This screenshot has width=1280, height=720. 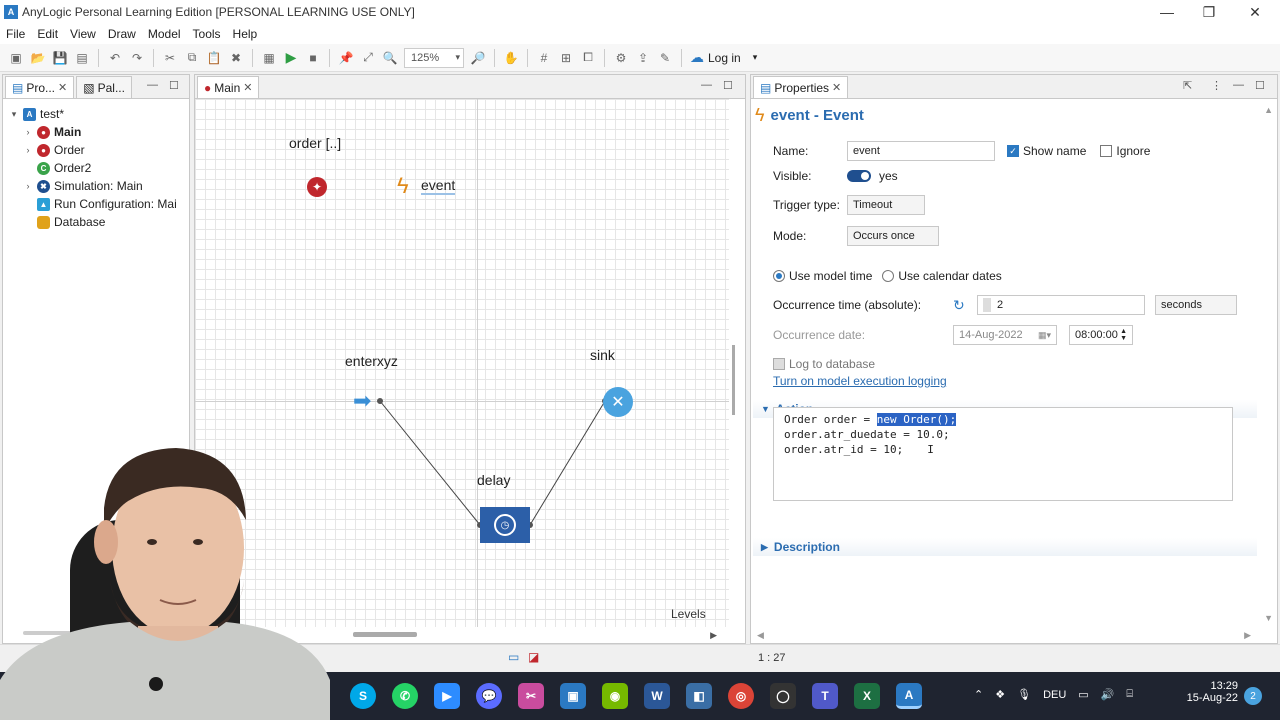 I want to click on show-name-checkbox: ✓, so click(x=1013, y=151).